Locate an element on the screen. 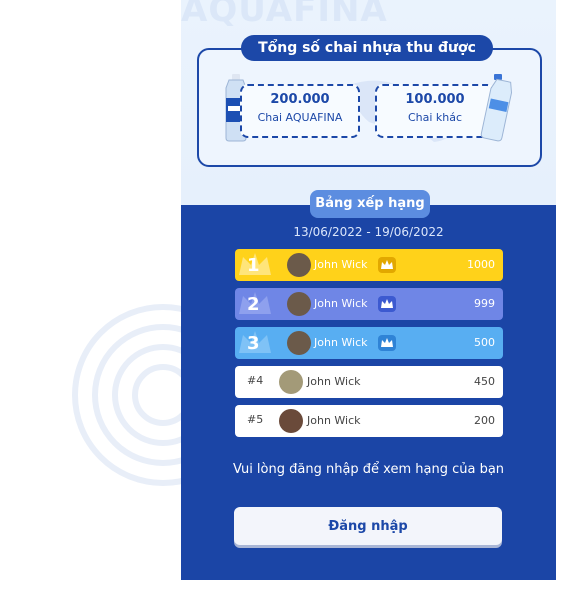 Image resolution: width=575 pixels, height=597 pixels. user-score: 500 is located at coordinates (484, 342).